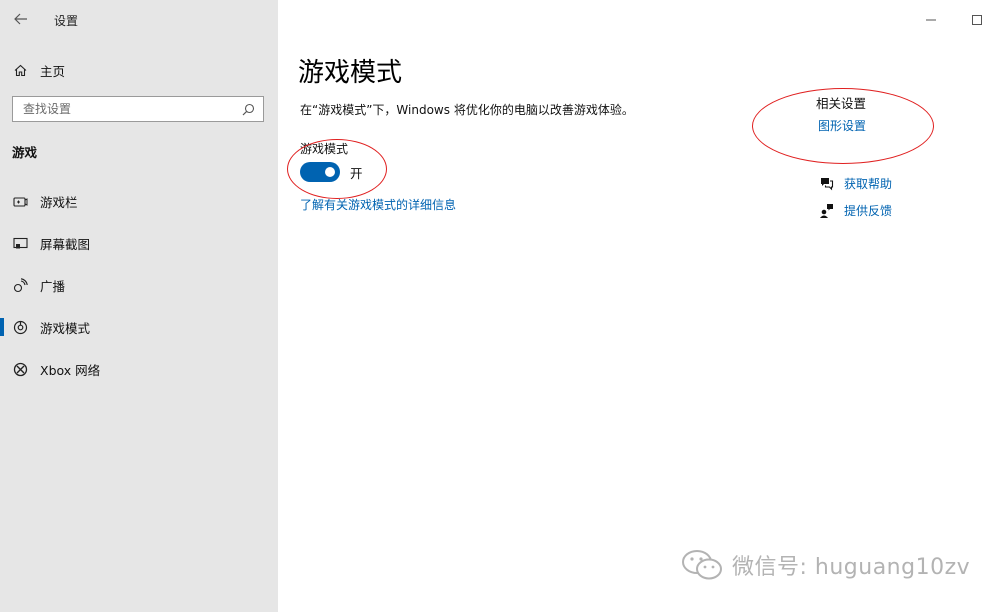 Image resolution: width=1000 pixels, height=612 pixels. What do you see at coordinates (20, 243) in the screenshot?
I see `screen-capture-icon` at bounding box center [20, 243].